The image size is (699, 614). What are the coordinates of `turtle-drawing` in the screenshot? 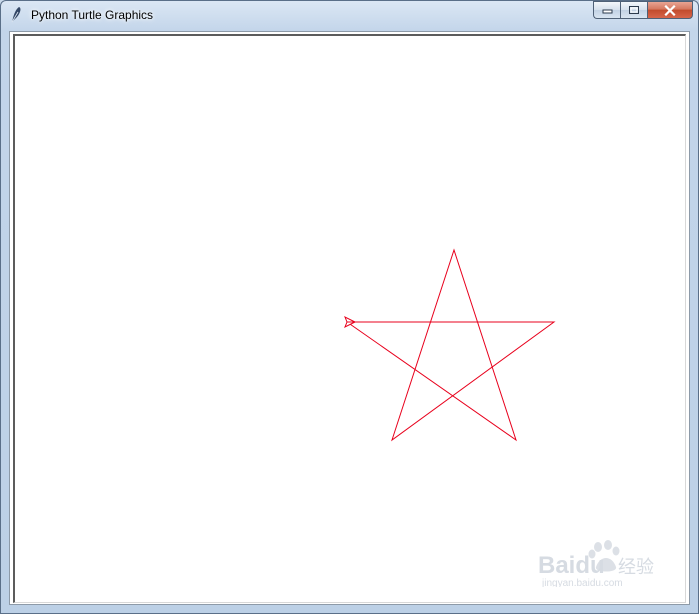 It's located at (450, 345).